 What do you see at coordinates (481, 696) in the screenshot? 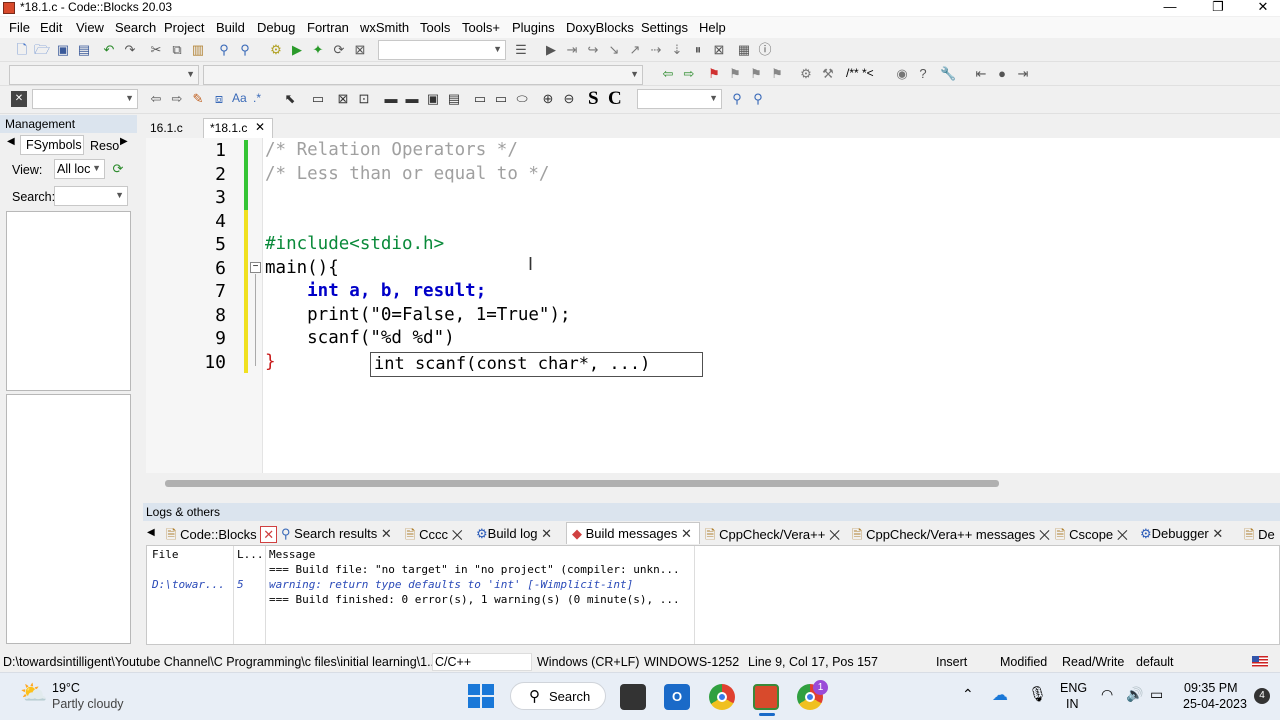
I see `start-button-icon` at bounding box center [481, 696].